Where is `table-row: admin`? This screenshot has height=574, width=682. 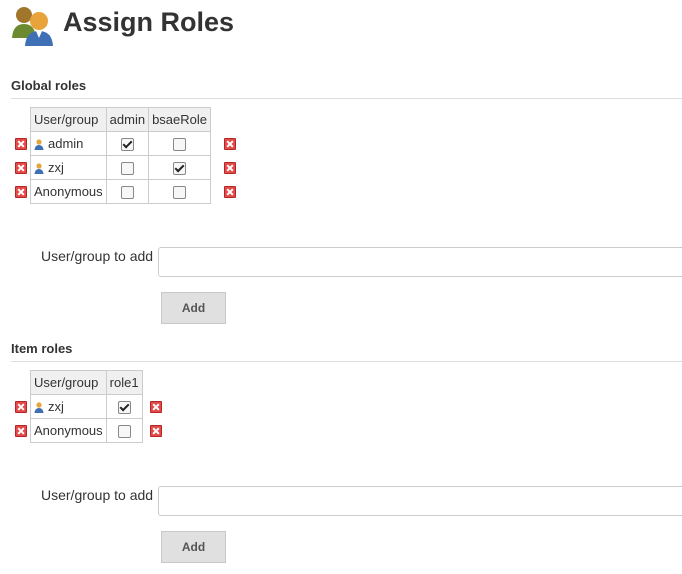
table-row: admin is located at coordinates (121, 143).